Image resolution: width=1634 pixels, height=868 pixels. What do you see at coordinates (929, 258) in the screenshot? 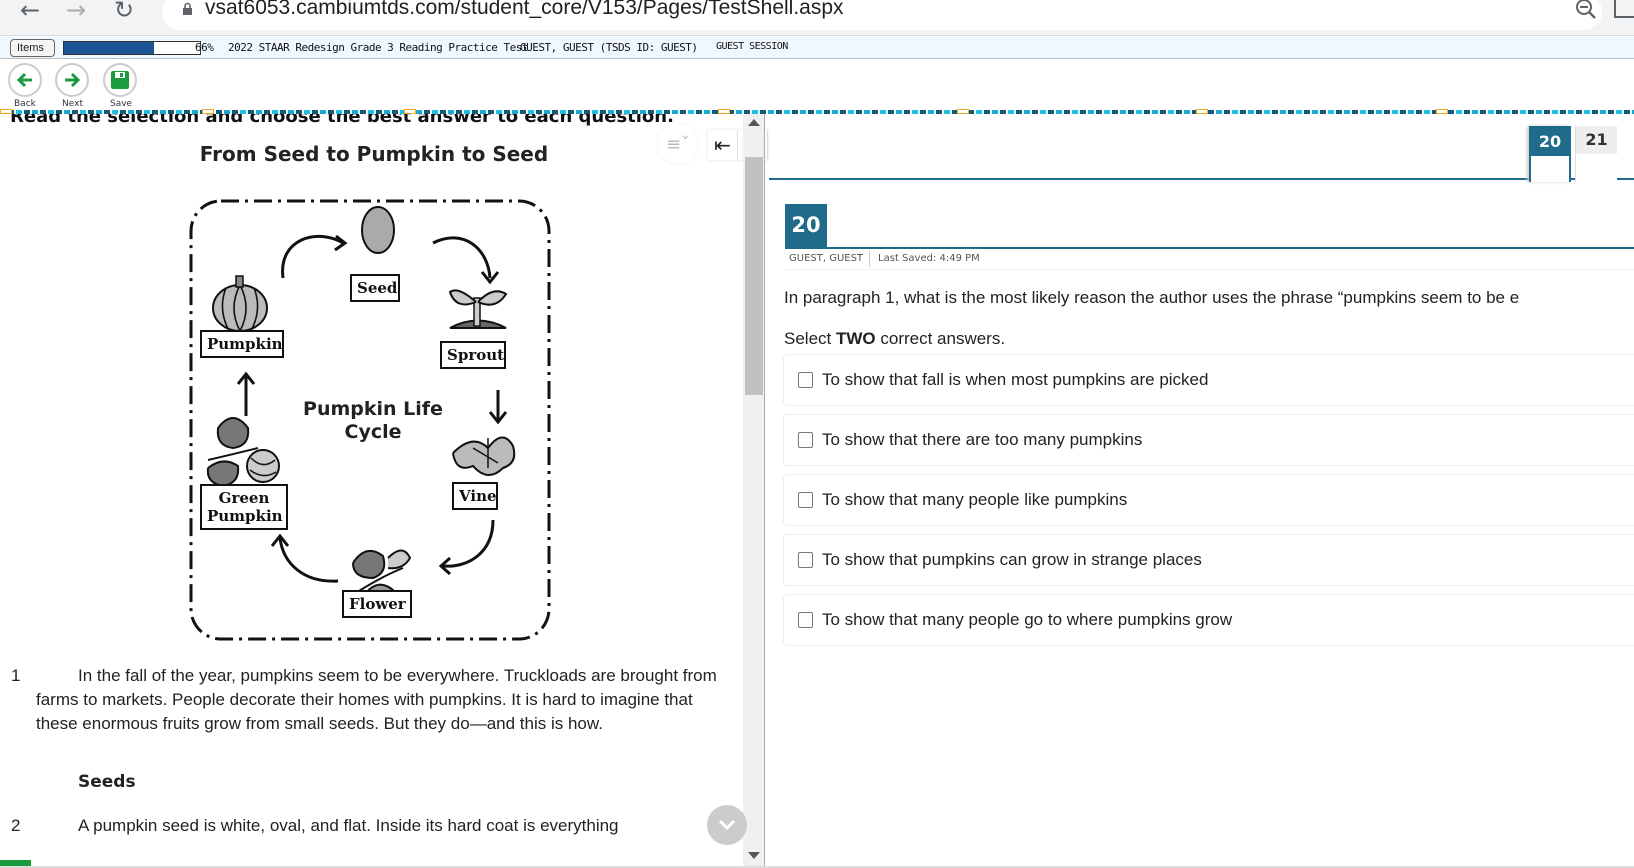
I see `last-saved: Last Saved: 4:49 PM` at bounding box center [929, 258].